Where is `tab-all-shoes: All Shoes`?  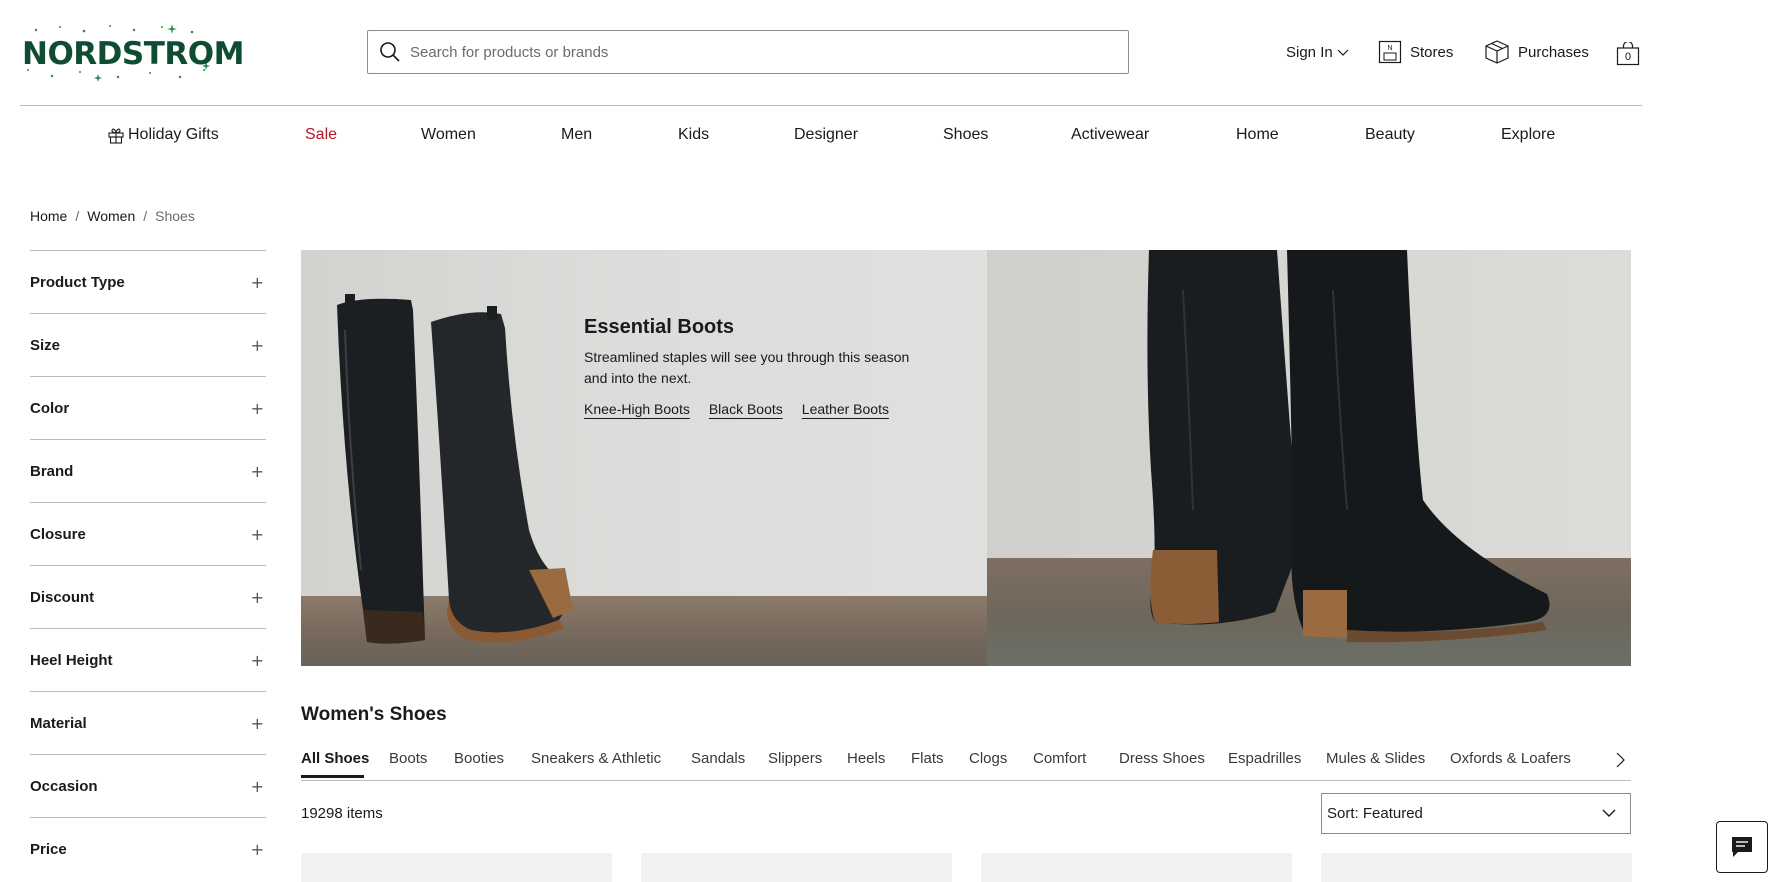
tab-all-shoes: All Shoes is located at coordinates (335, 758).